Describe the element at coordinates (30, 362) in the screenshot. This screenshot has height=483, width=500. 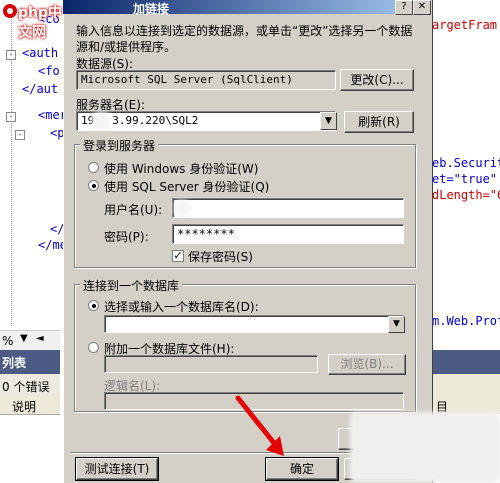
I see `error-list-titlebar: 列表` at that location.